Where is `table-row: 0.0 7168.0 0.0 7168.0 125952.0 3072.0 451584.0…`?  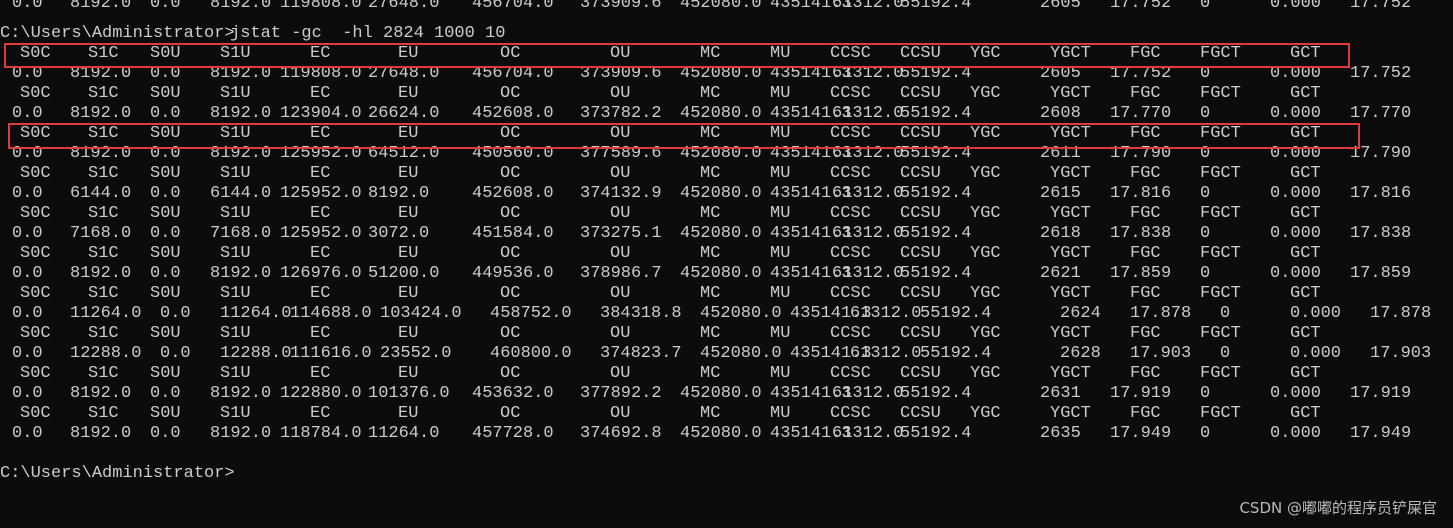
table-row: 0.0 7168.0 0.0 7168.0 125952.0 3072.0 451584.0… is located at coordinates (726, 234).